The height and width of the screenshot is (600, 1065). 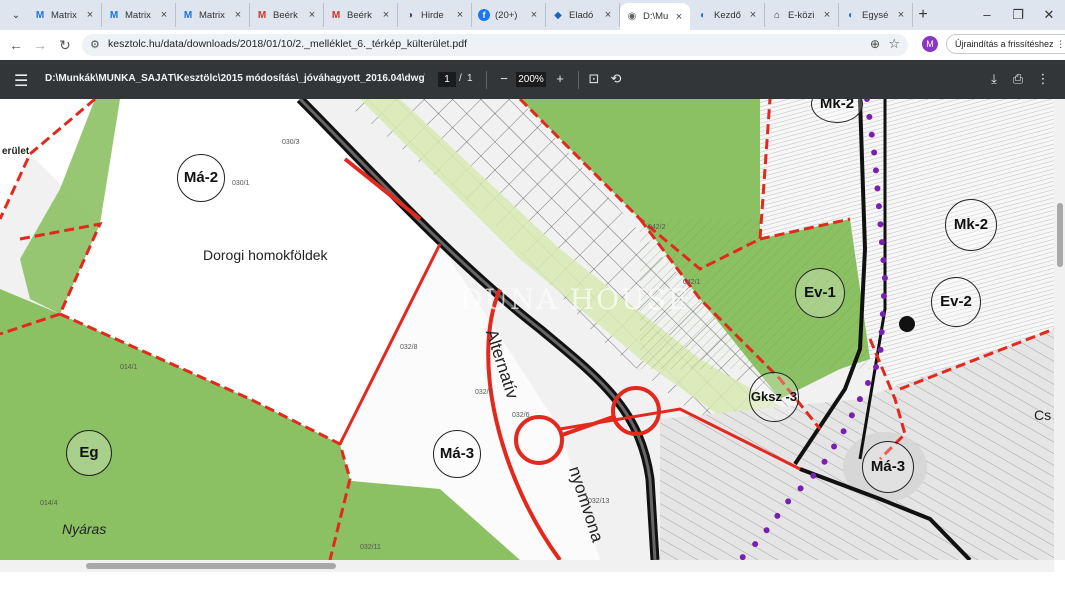 I want to click on tab-title: E-közi, so click(x=801, y=15).